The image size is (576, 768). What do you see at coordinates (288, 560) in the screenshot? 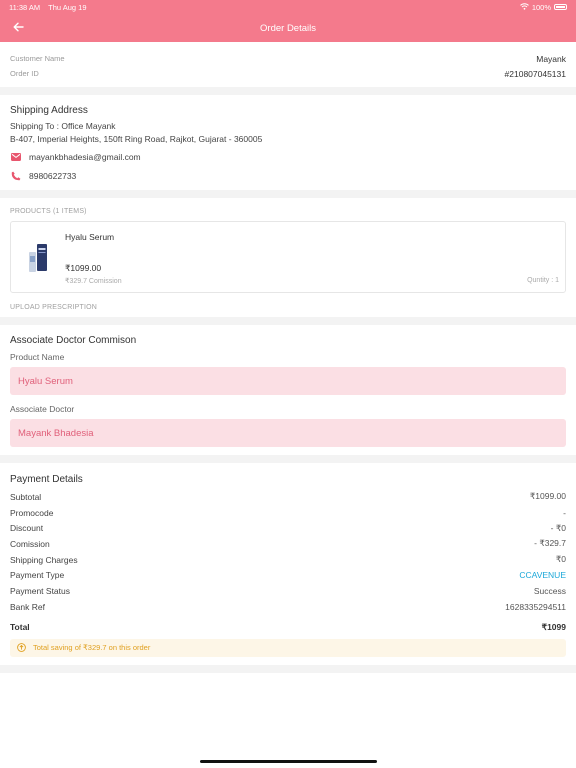
I see `payment-row: Shipping Charges ₹0` at bounding box center [288, 560].